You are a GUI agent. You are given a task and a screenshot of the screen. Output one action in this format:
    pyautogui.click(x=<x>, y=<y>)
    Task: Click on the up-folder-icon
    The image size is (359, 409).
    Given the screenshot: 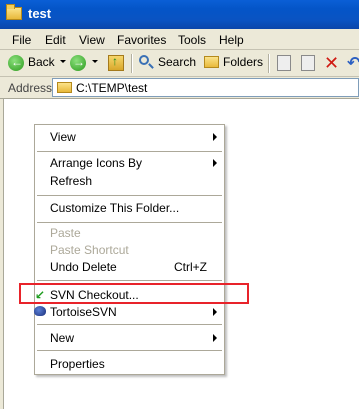 What is the action you would take?
    pyautogui.click(x=116, y=62)
    